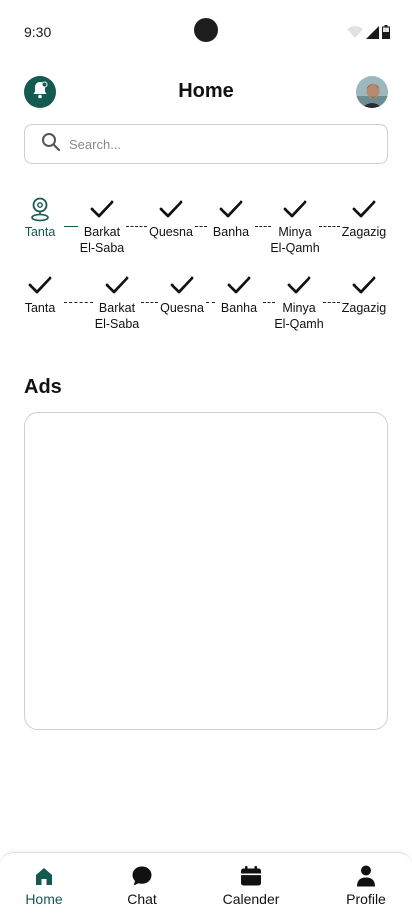  What do you see at coordinates (355, 34) in the screenshot?
I see `wifi-icon` at bounding box center [355, 34].